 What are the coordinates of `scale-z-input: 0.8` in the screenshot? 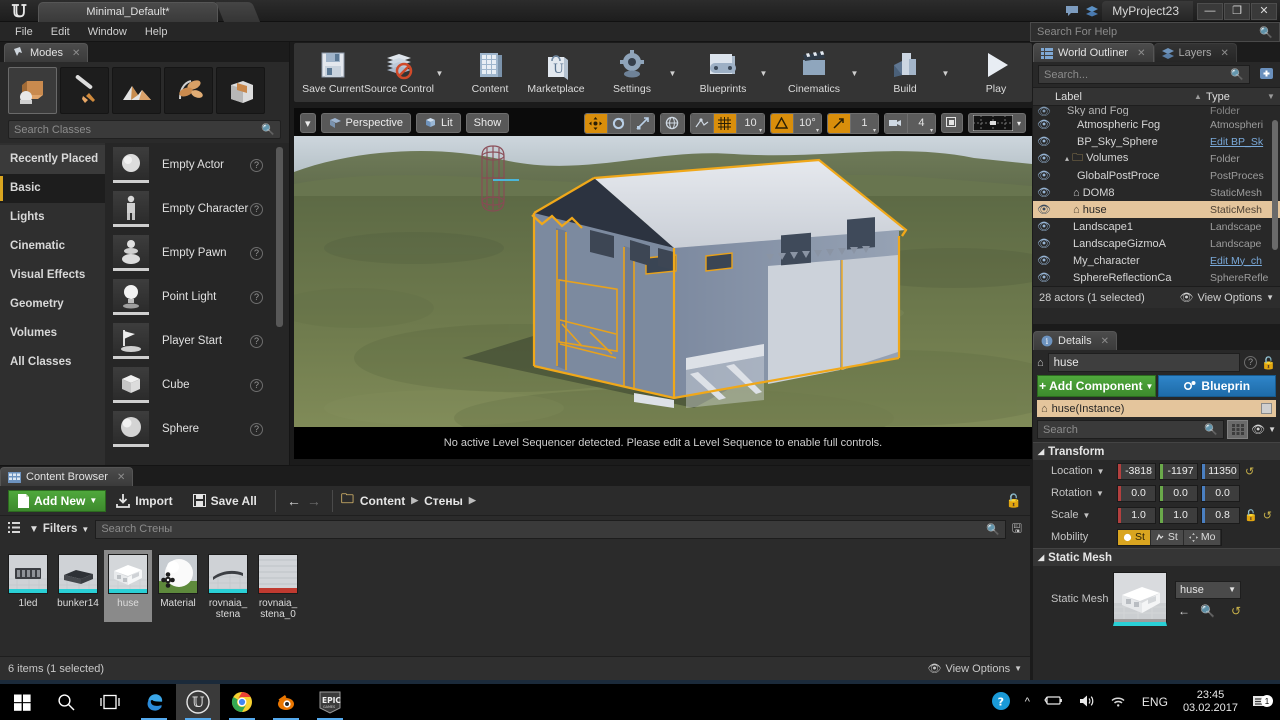 It's located at (1220, 515).